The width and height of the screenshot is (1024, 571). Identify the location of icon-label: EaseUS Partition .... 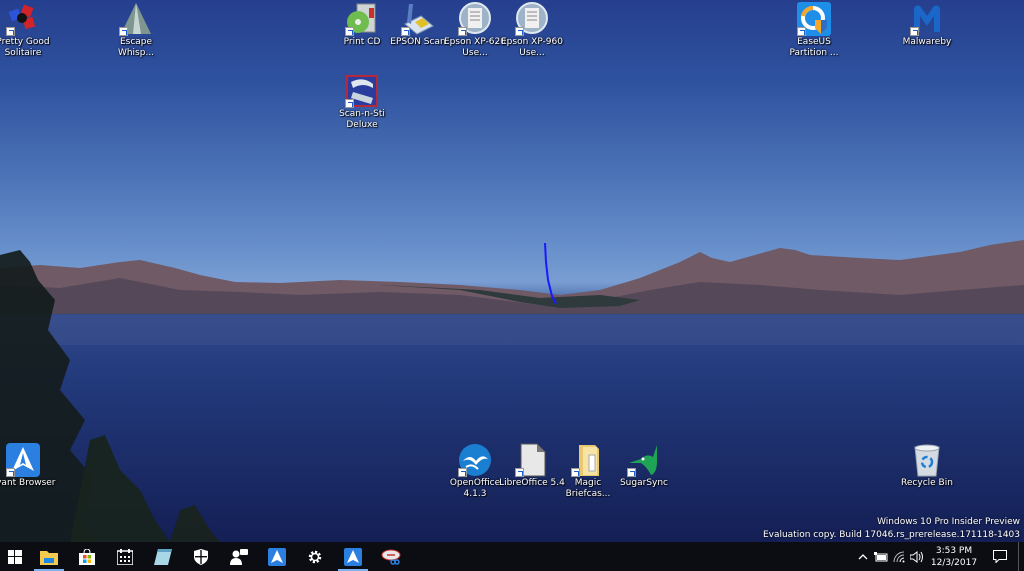
(814, 47).